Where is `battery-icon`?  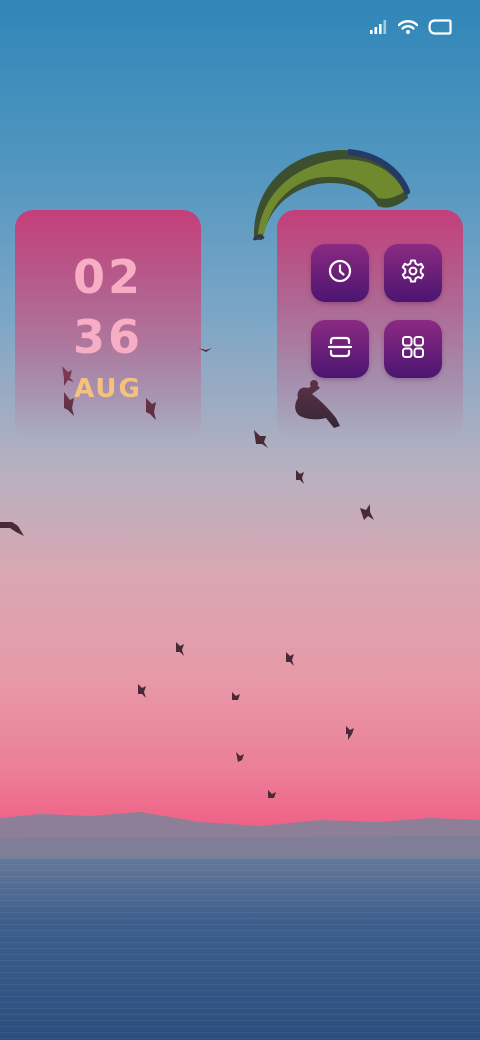 battery-icon is located at coordinates (440, 27).